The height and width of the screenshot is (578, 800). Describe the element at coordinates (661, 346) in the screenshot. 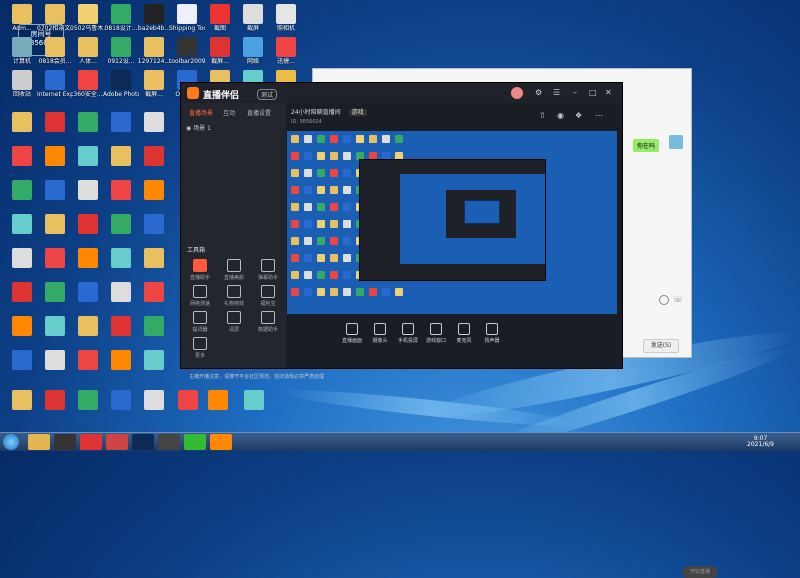

I see `send-button: 发送(S)` at that location.